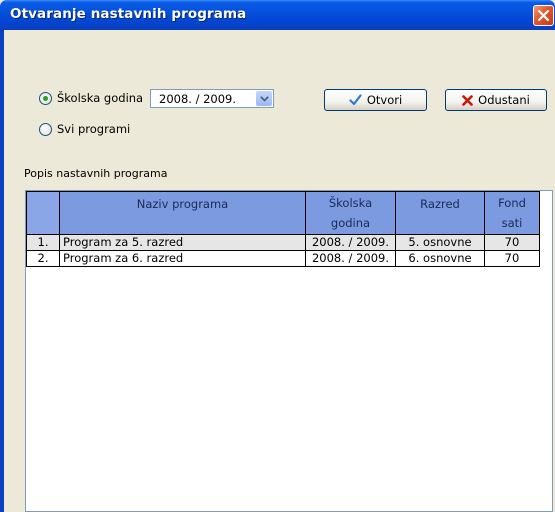  I want to click on column-header-school-year: Školska godina, so click(350, 213).